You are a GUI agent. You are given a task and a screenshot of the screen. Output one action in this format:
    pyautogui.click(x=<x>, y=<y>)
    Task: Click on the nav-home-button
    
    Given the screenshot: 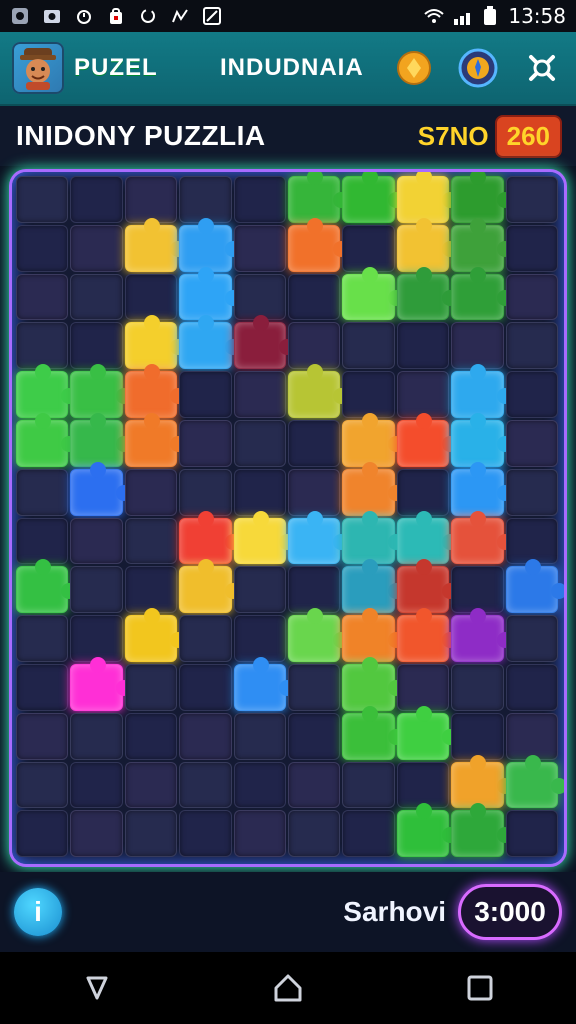 What is the action you would take?
    pyautogui.click(x=288, y=988)
    